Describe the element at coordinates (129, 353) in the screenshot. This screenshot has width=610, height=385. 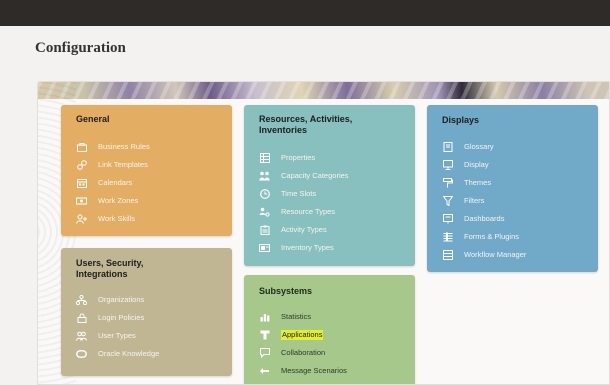
I see `link-oracle-knowledge-label: Oracle Knowledge` at that location.